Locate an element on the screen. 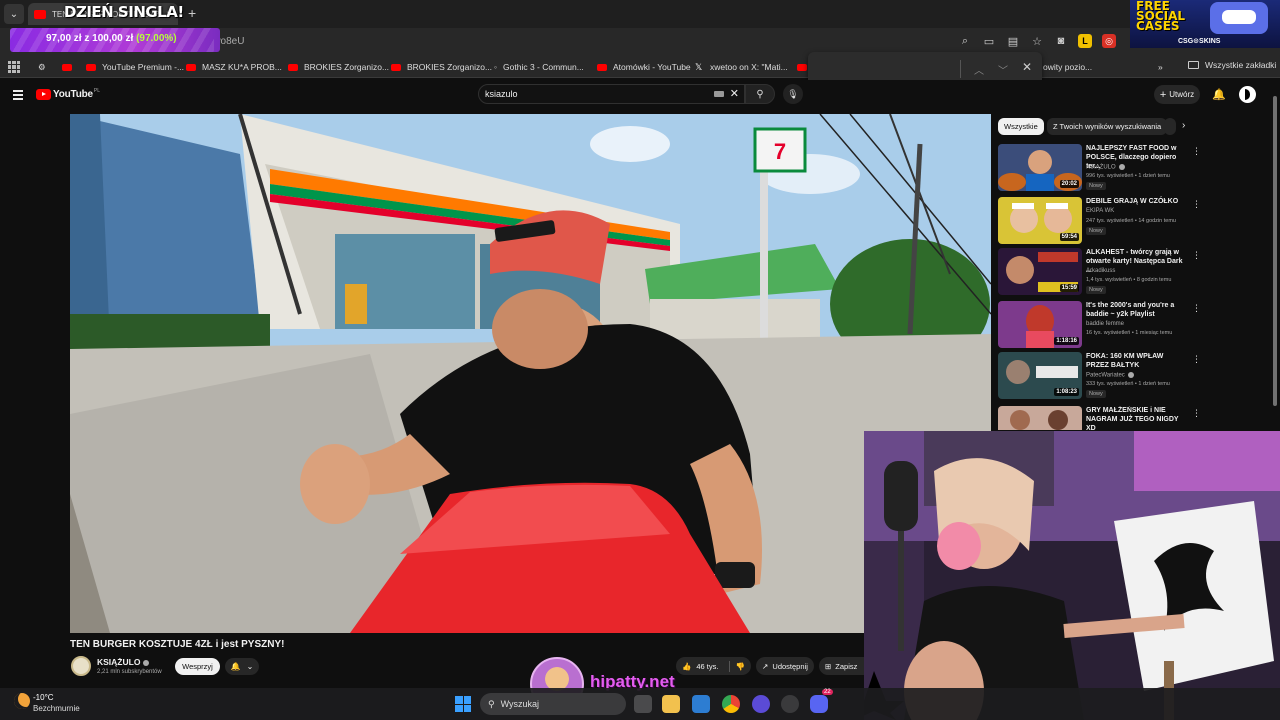  url-field: YEwo8eU is located at coordinates (580, 42).